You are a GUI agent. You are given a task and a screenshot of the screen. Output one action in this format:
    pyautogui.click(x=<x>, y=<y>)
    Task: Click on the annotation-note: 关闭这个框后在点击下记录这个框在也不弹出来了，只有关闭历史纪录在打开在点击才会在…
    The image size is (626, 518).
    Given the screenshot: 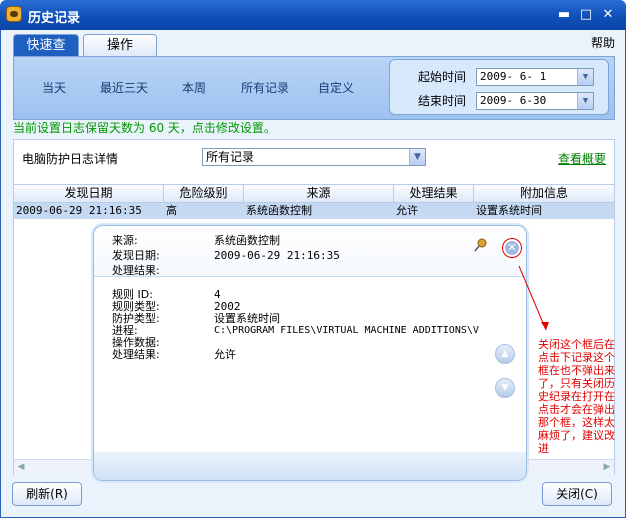 What is the action you would take?
    pyautogui.click(x=576, y=396)
    